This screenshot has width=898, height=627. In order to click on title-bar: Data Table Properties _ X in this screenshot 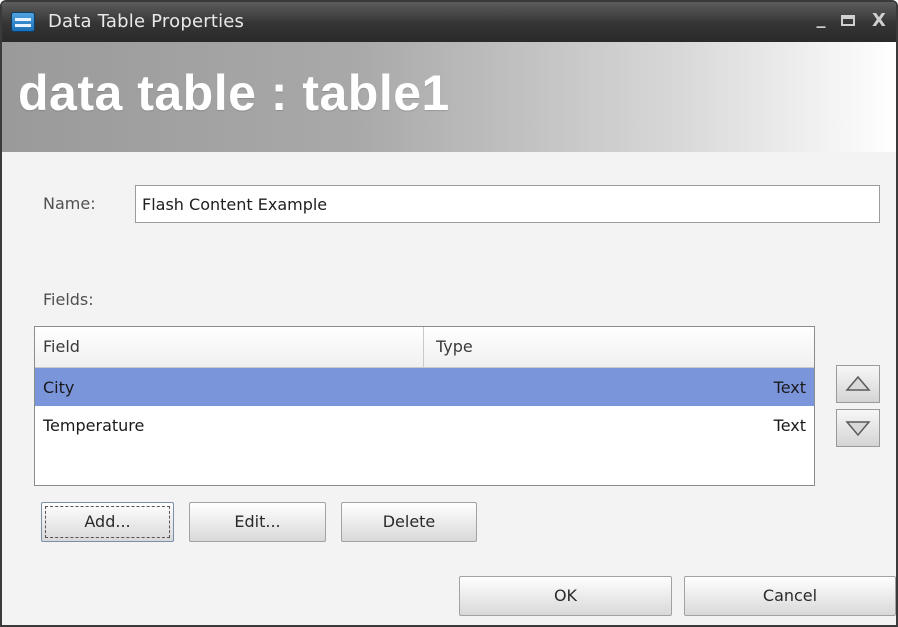, I will do `click(449, 22)`.